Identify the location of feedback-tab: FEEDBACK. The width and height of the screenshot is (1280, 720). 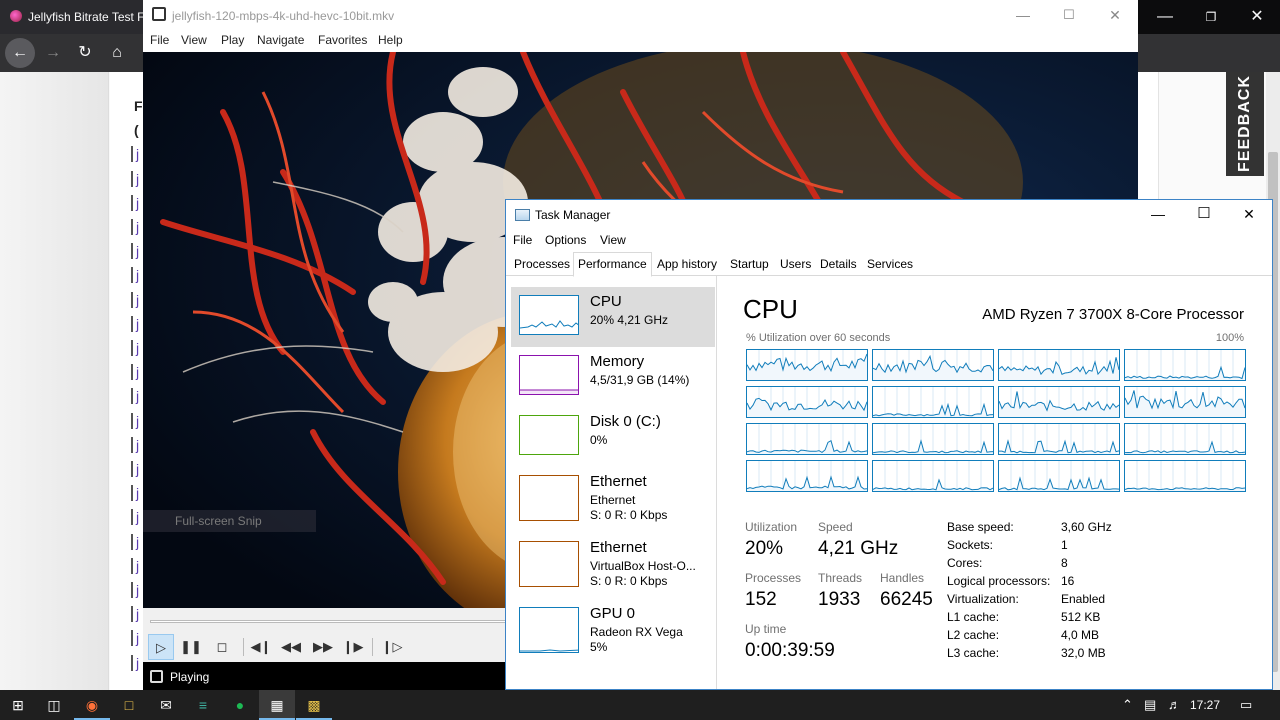
(1245, 124).